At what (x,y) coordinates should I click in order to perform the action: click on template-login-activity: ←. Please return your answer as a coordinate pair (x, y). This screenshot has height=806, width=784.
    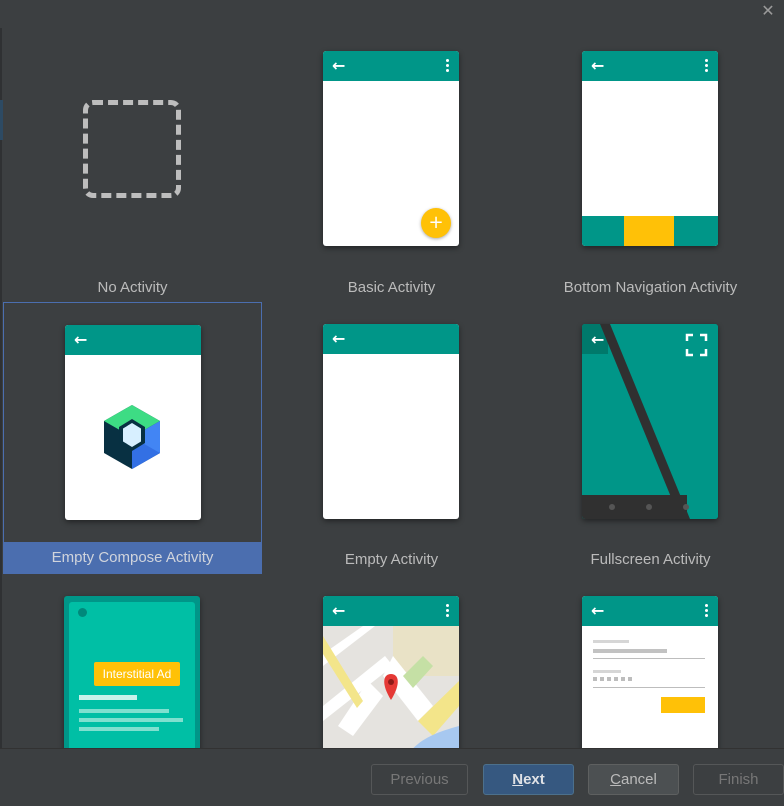
    Looking at the image, I should click on (650, 661).